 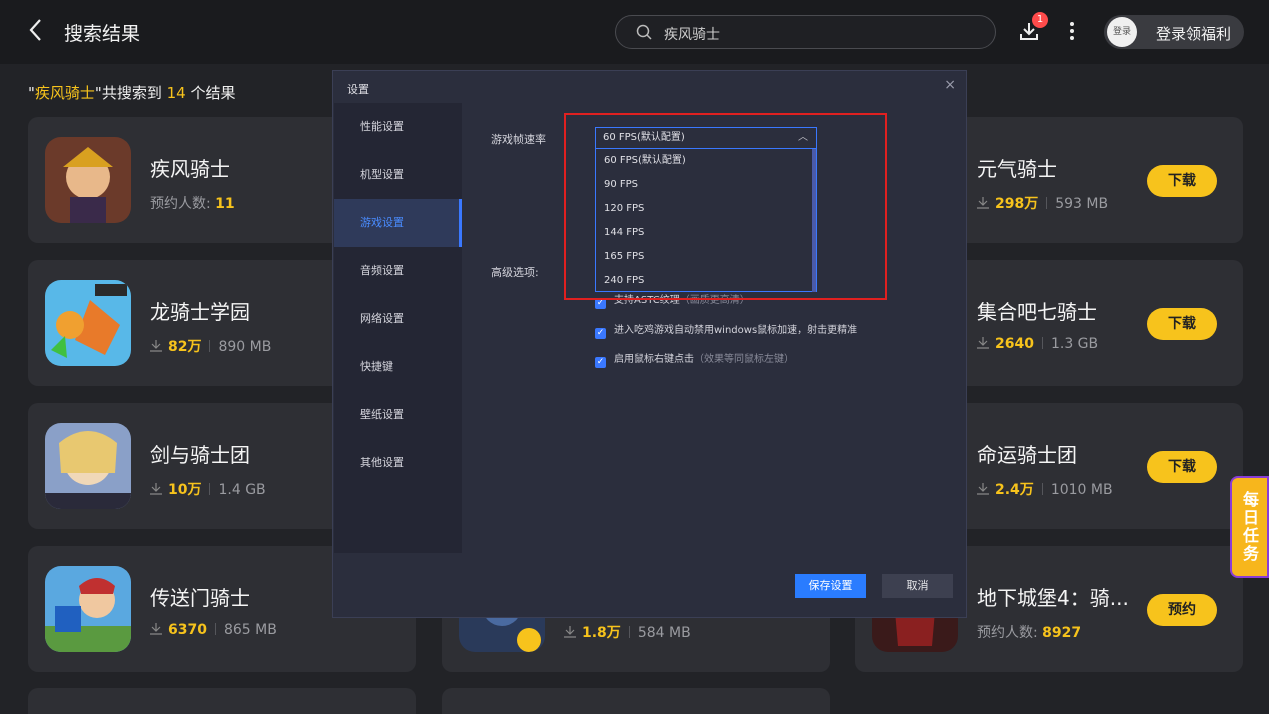 What do you see at coordinates (185, 347) in the screenshot?
I see `download-count: 82万` at bounding box center [185, 347].